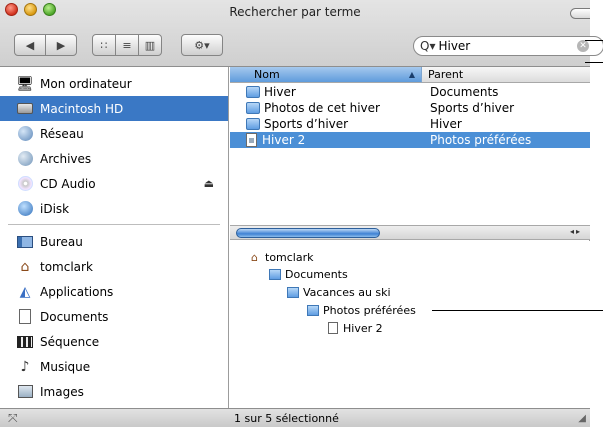 The image size is (603, 427). I want to click on computer-icon: 🖥, so click(25, 83).